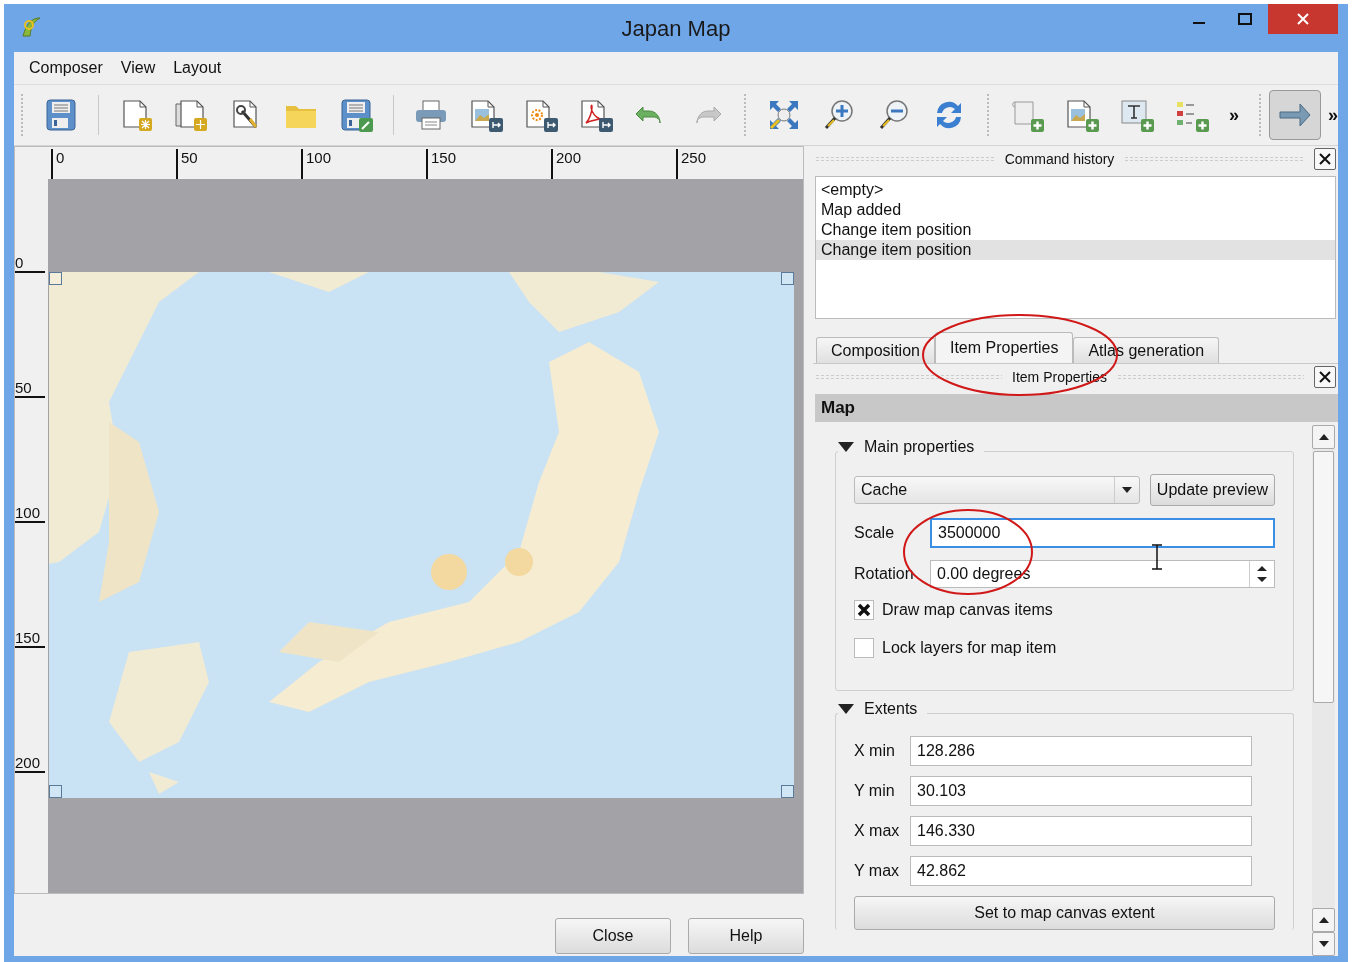 This screenshot has height=962, width=1352. I want to click on arrow-icon, so click(1295, 115).